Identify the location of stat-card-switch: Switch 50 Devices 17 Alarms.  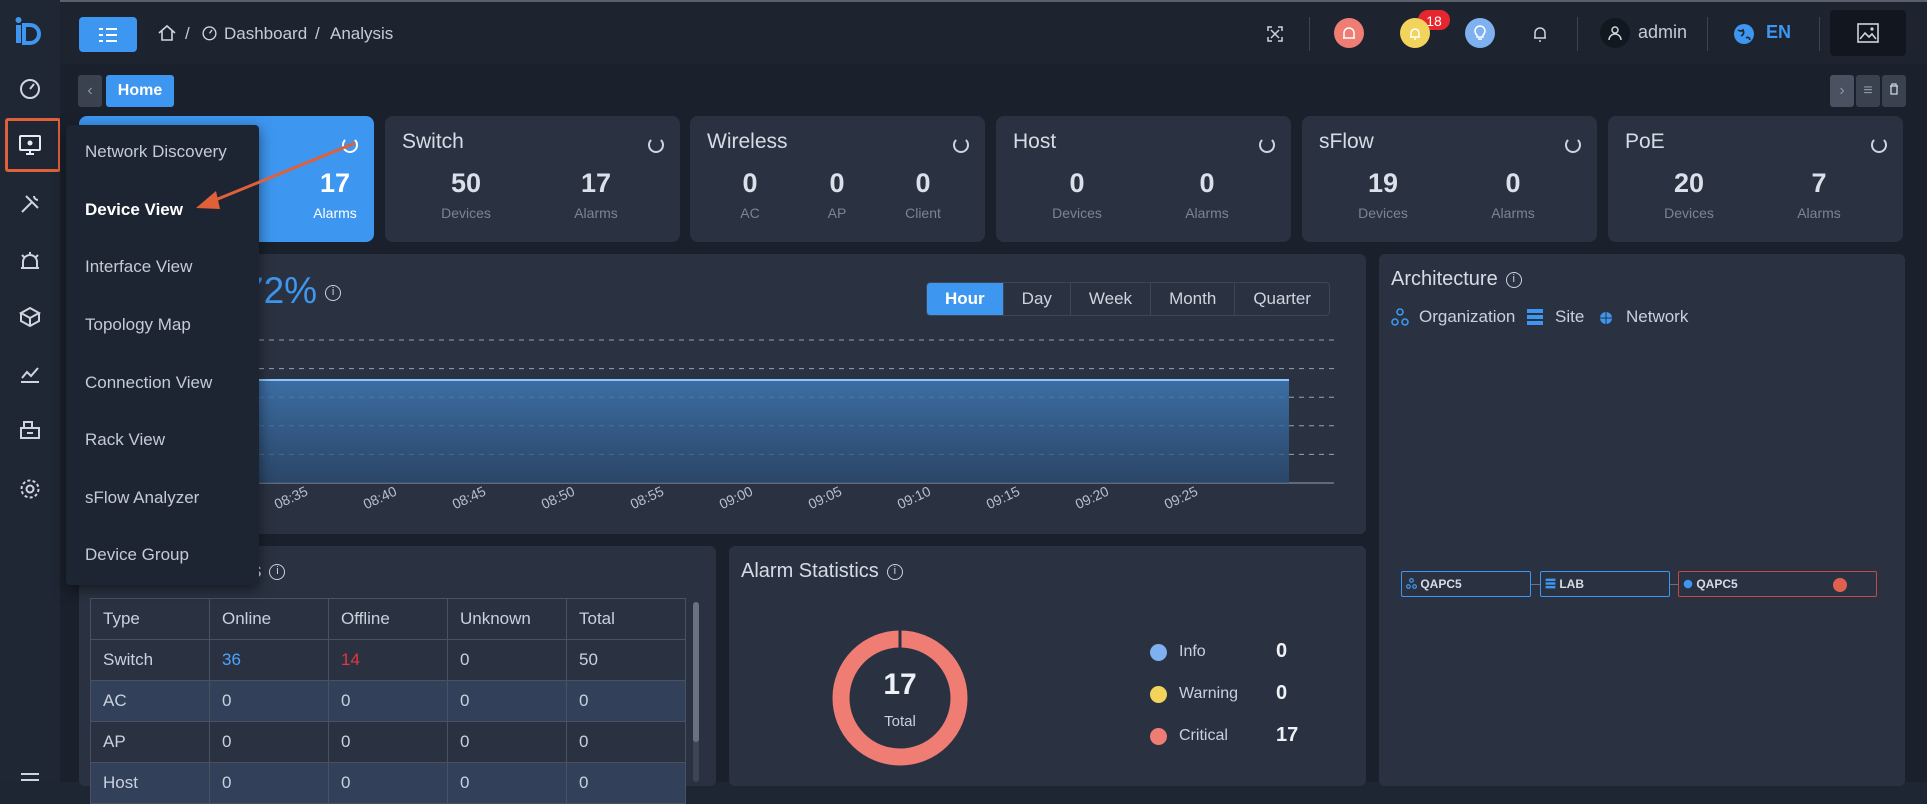
(532, 179).